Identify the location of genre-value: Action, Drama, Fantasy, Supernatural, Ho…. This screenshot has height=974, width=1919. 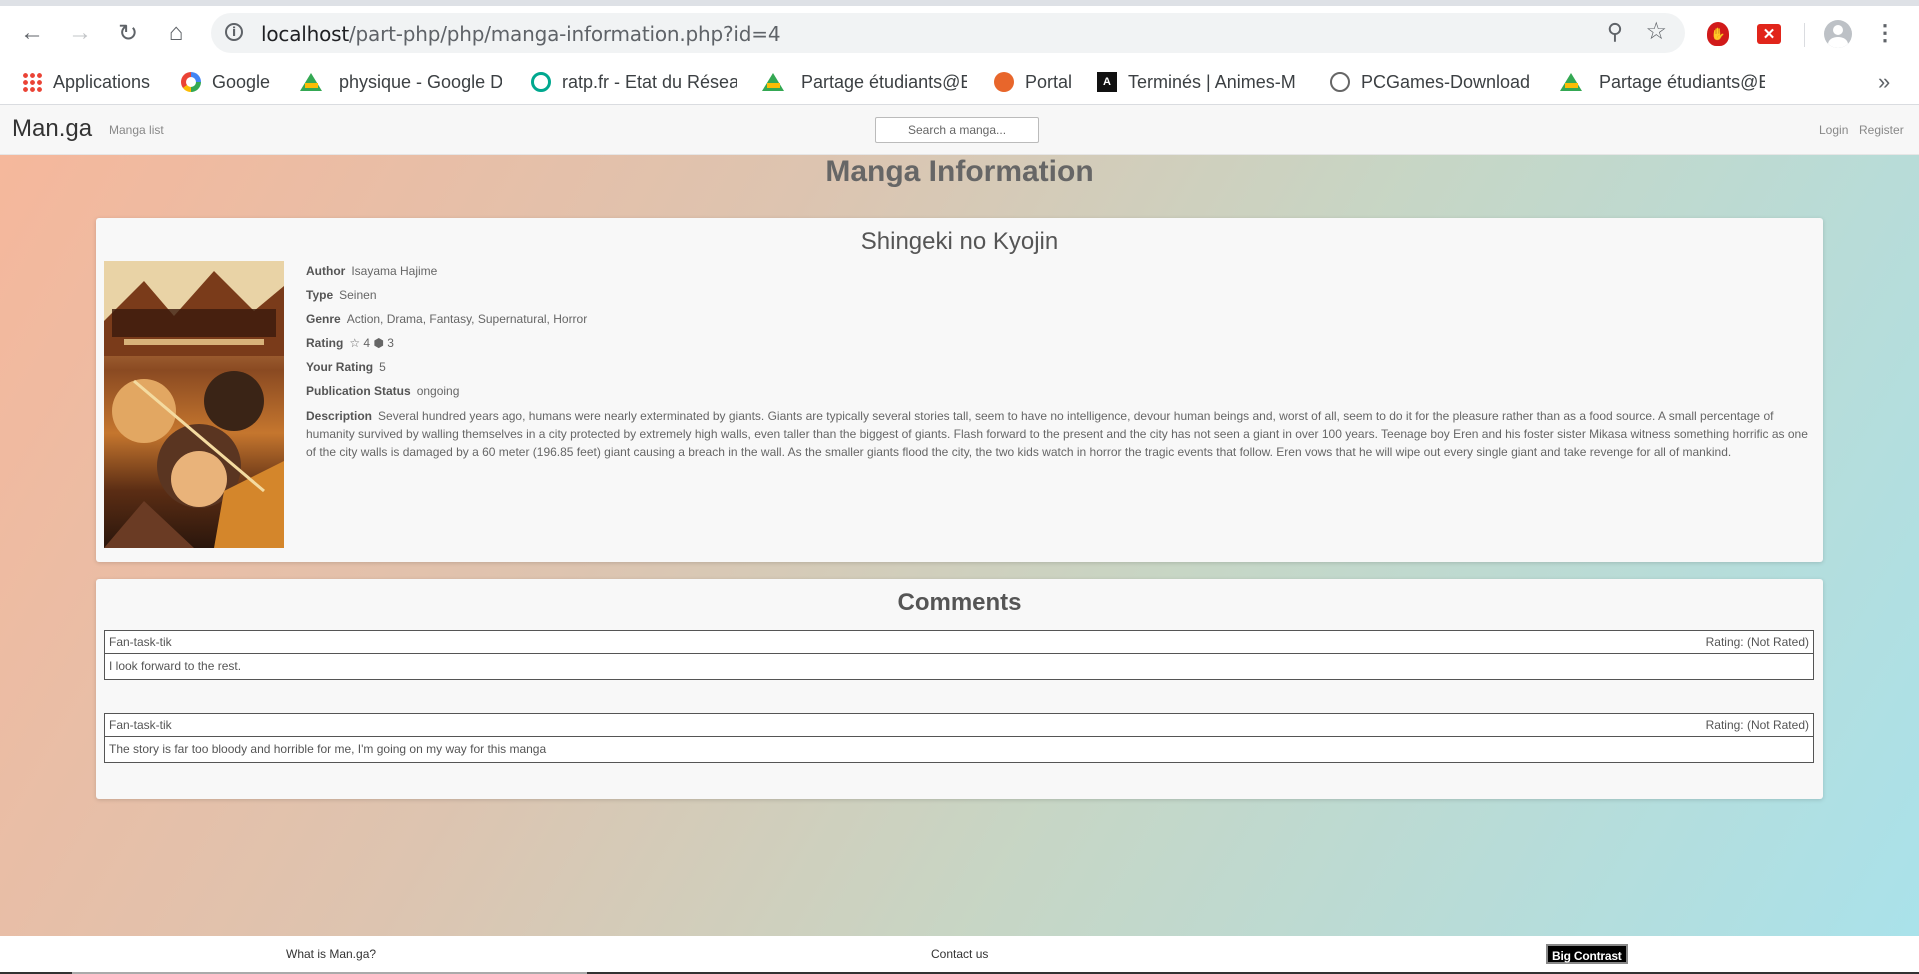
(467, 319).